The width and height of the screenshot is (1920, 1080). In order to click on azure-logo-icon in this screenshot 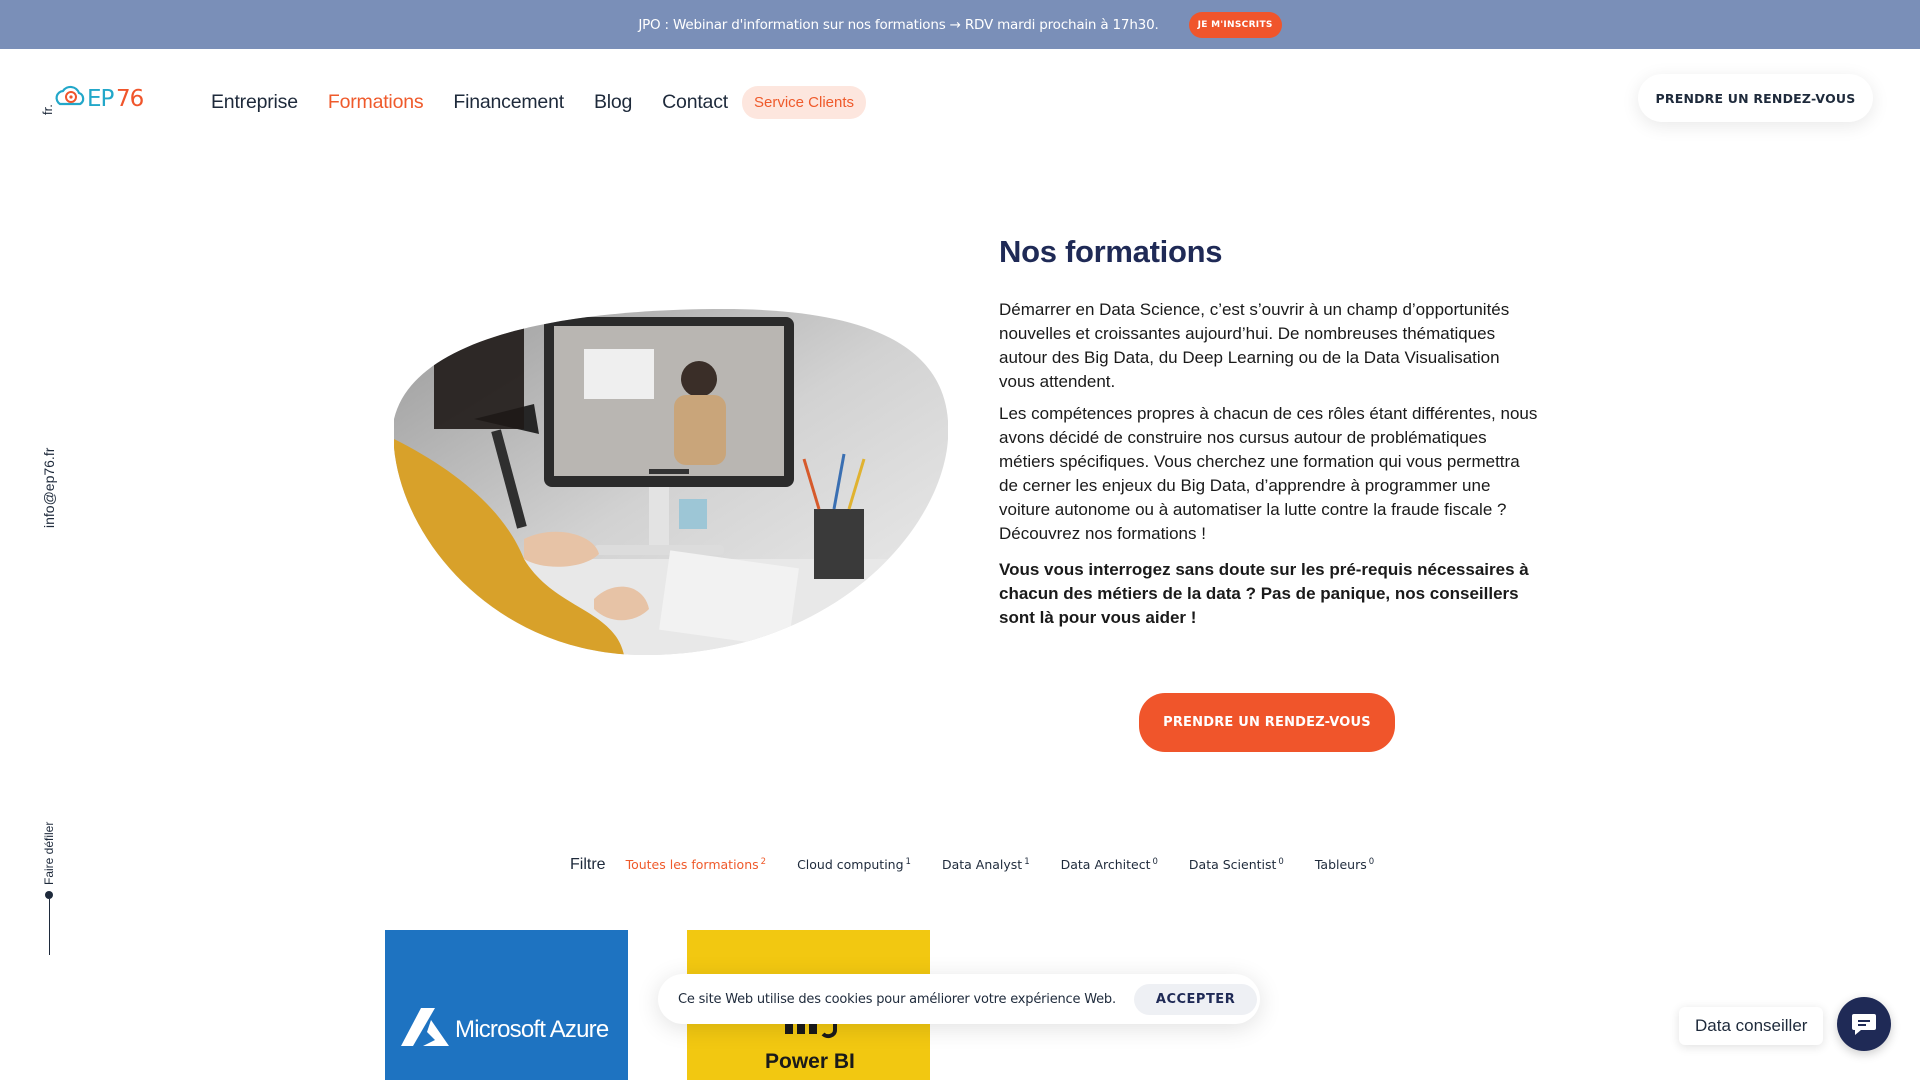, I will do `click(425, 1027)`.